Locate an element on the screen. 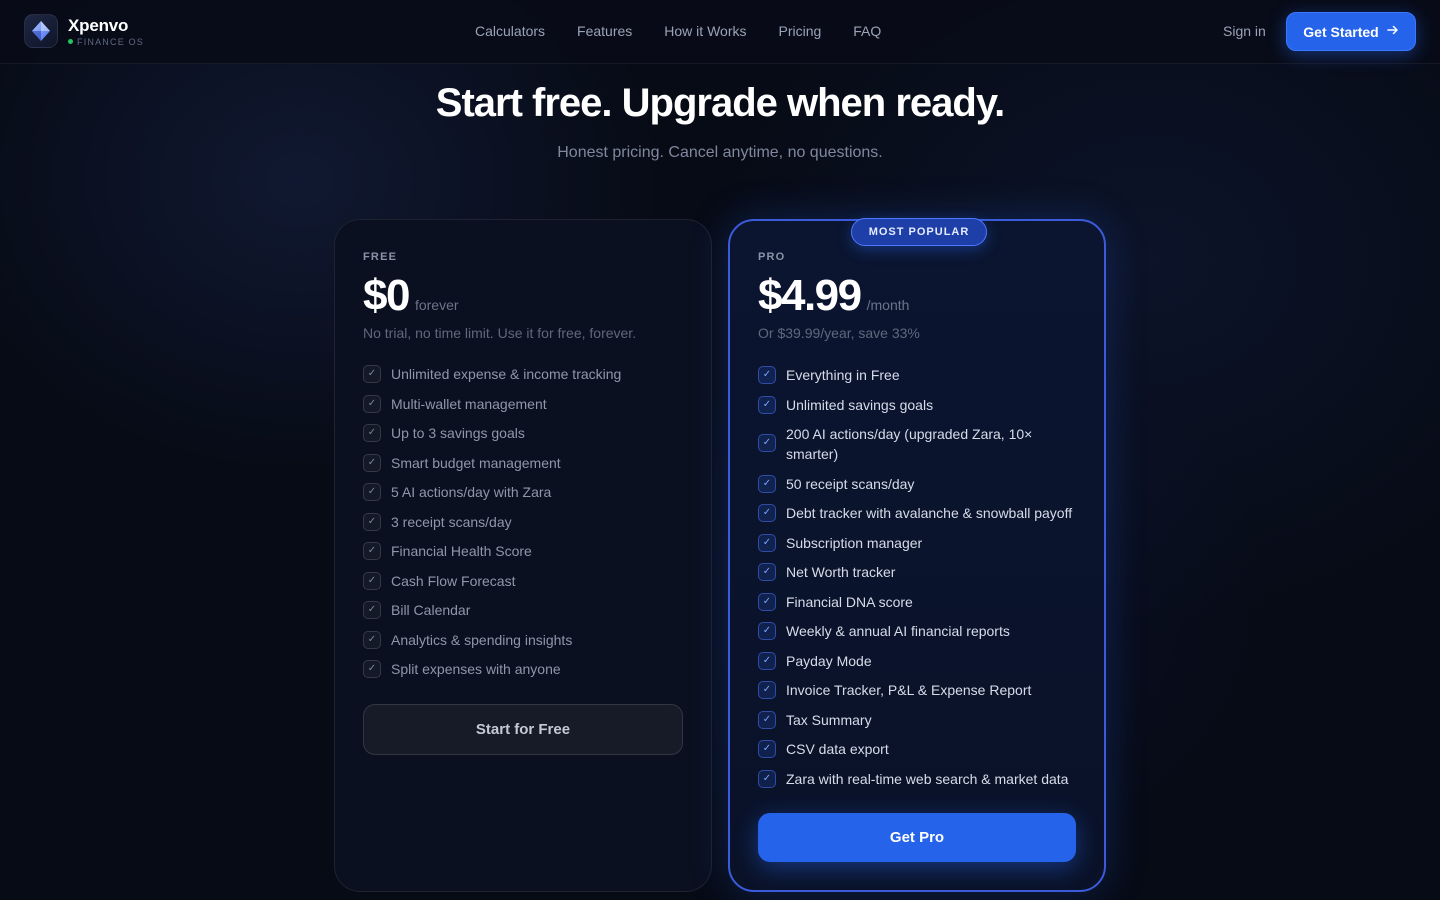 This screenshot has width=1440, height=900. feature-text: Tax Summary is located at coordinates (829, 719).